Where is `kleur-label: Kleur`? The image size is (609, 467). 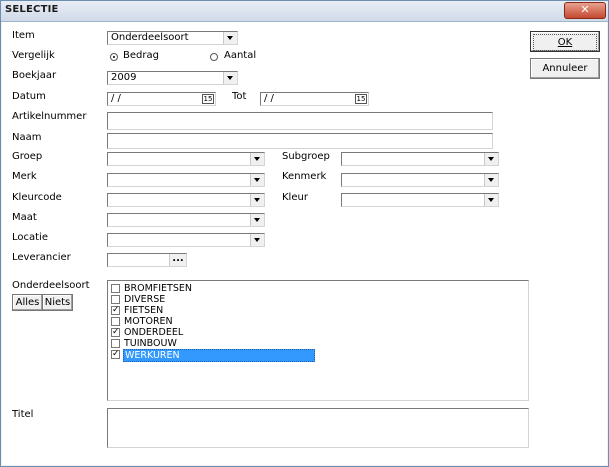
kleur-label: Kleur is located at coordinates (295, 197).